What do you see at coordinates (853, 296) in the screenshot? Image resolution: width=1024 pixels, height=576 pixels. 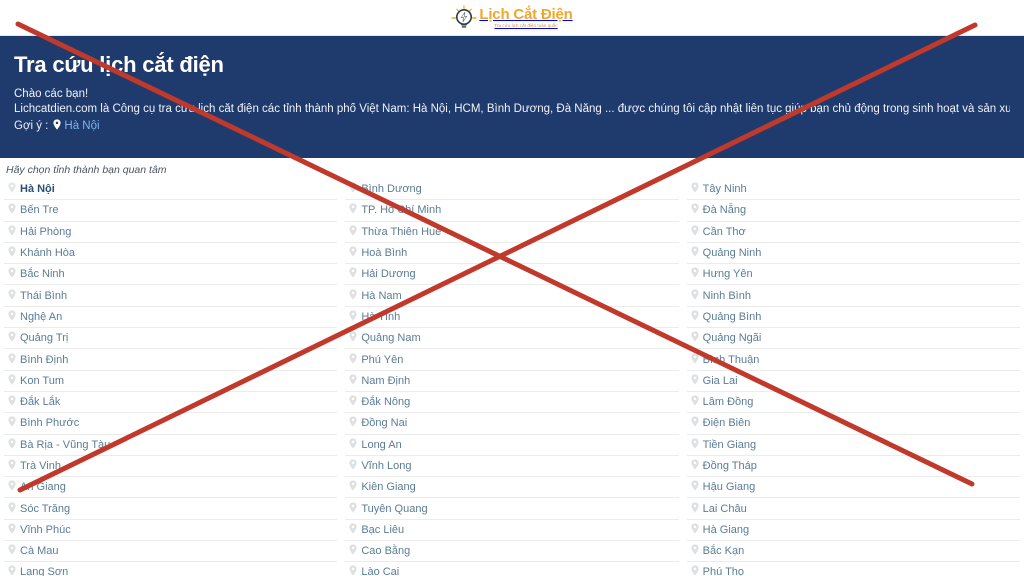 I see `province-link: Ninh Bình` at bounding box center [853, 296].